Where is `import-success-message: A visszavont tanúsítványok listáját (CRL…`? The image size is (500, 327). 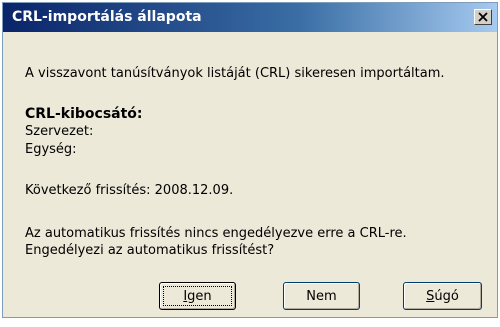 import-success-message: A visszavont tanúsítványok listáját (CRL… is located at coordinates (235, 73).